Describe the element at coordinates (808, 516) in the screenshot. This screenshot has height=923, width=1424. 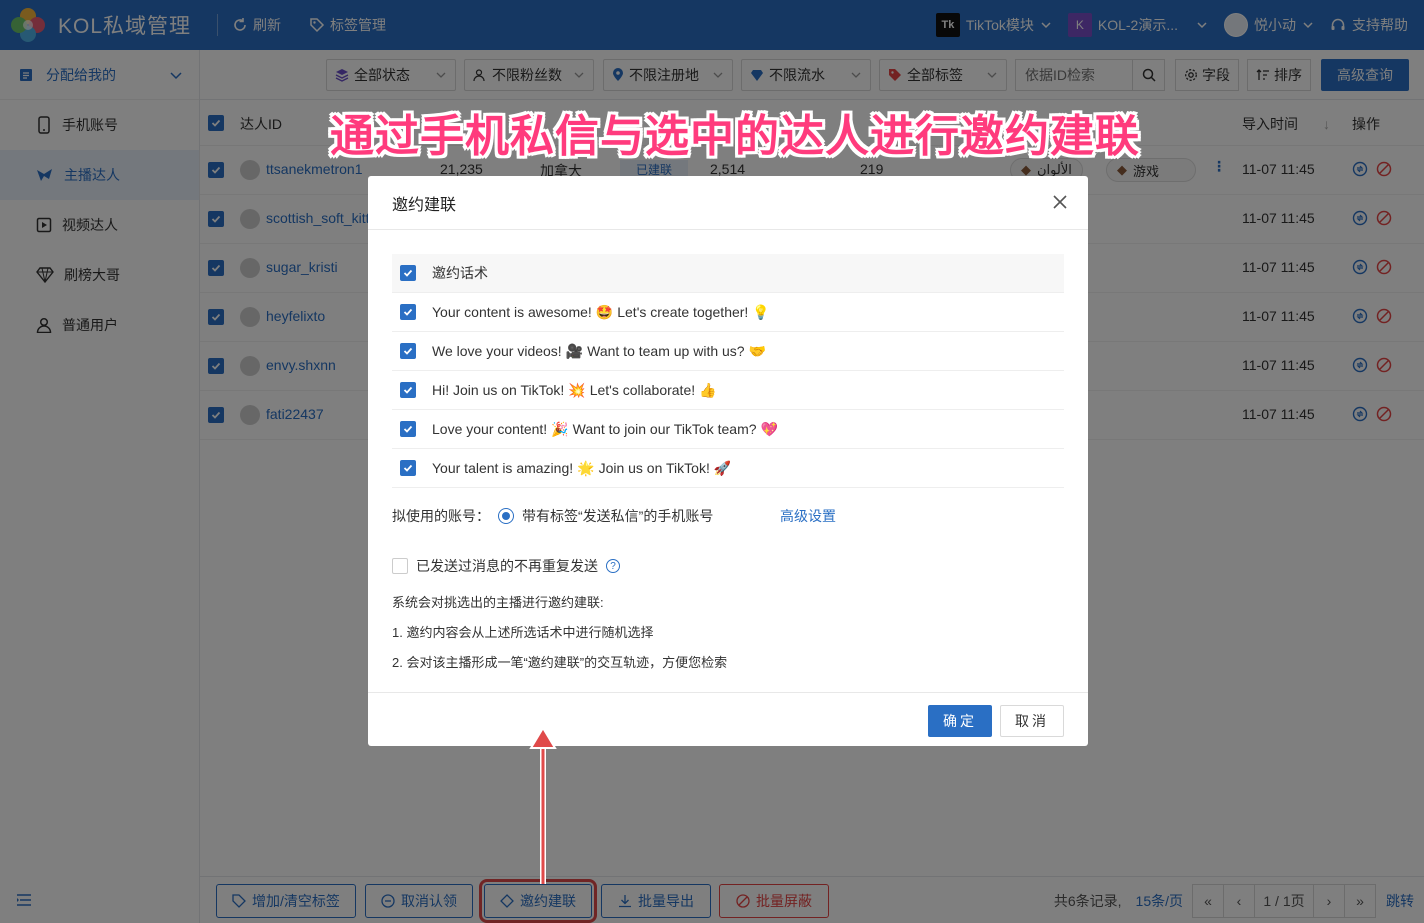
I see `advanced-settings-link: 高级设置` at that location.